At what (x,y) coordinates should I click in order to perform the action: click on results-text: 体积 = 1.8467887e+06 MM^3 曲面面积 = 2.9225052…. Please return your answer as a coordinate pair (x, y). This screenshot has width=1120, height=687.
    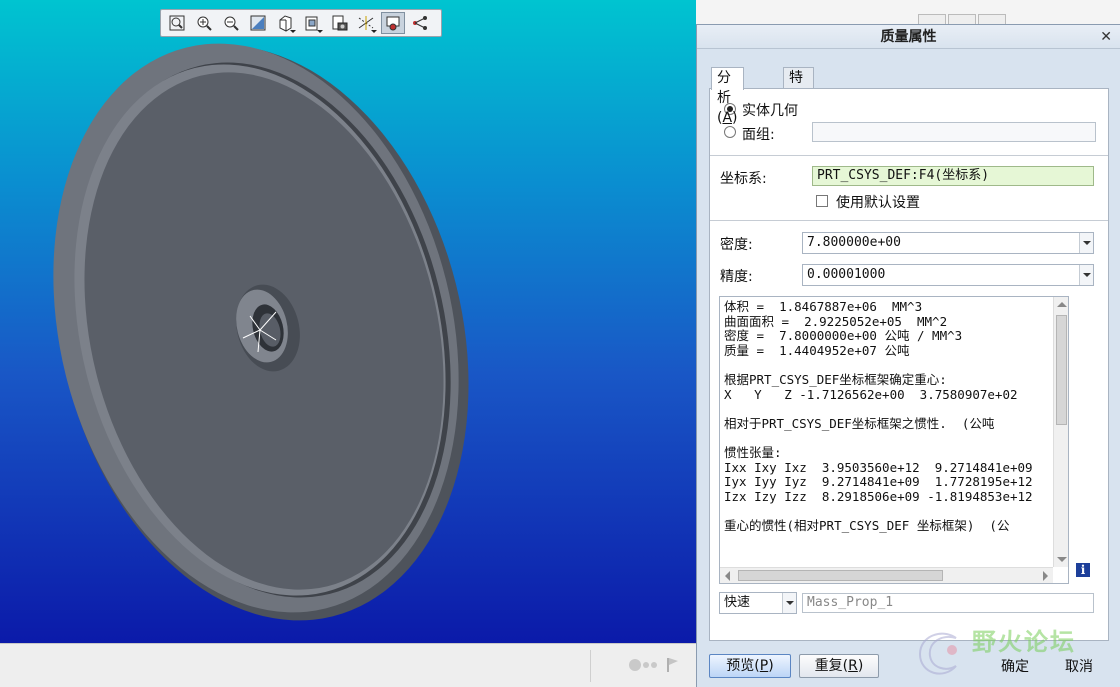
    Looking at the image, I should click on (878, 416).